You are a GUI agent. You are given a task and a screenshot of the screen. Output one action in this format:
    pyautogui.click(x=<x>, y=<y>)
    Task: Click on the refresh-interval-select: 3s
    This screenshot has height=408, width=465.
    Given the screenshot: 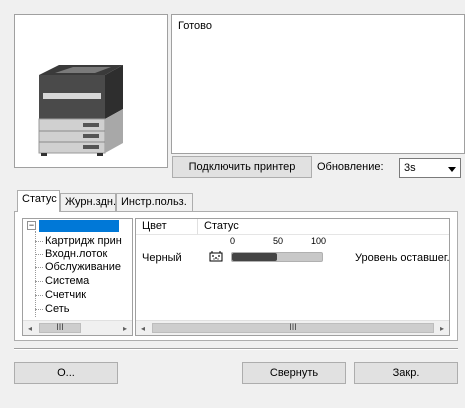 What is the action you would take?
    pyautogui.click(x=430, y=168)
    